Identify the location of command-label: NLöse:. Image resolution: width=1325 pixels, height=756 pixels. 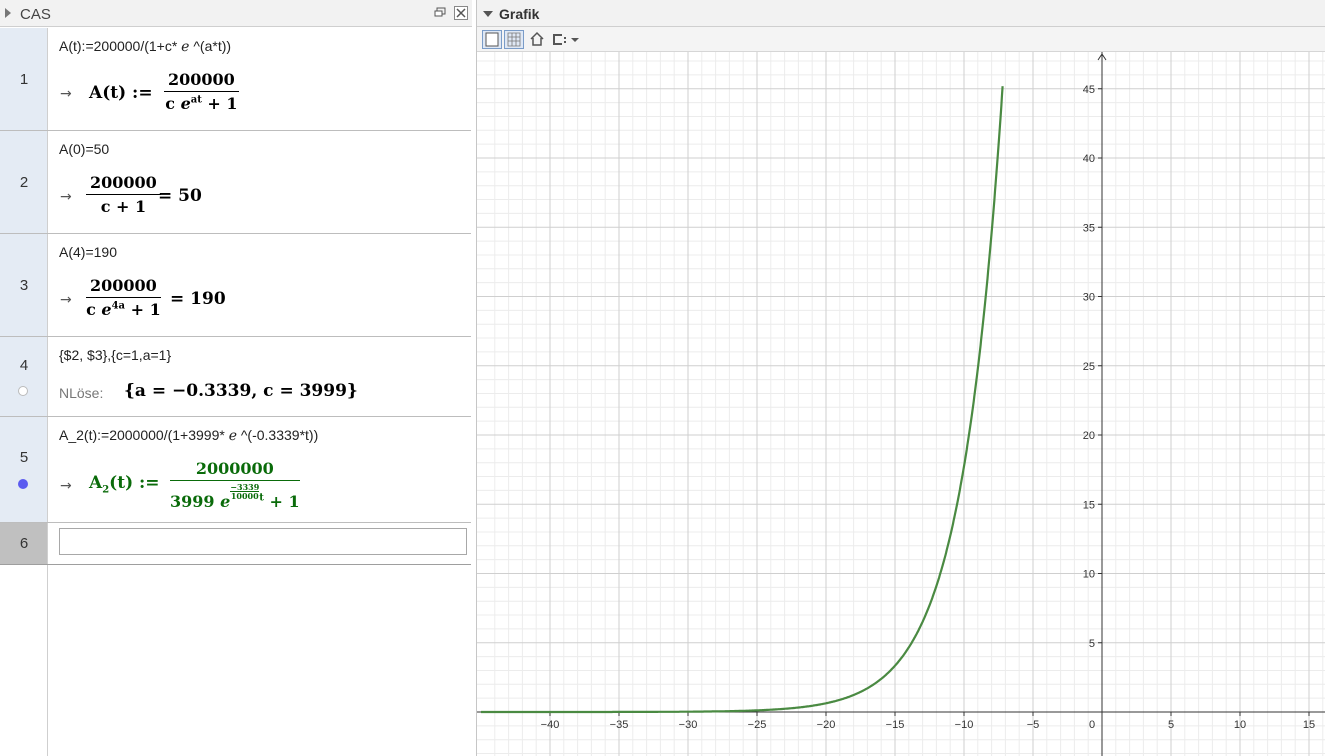
(81, 393).